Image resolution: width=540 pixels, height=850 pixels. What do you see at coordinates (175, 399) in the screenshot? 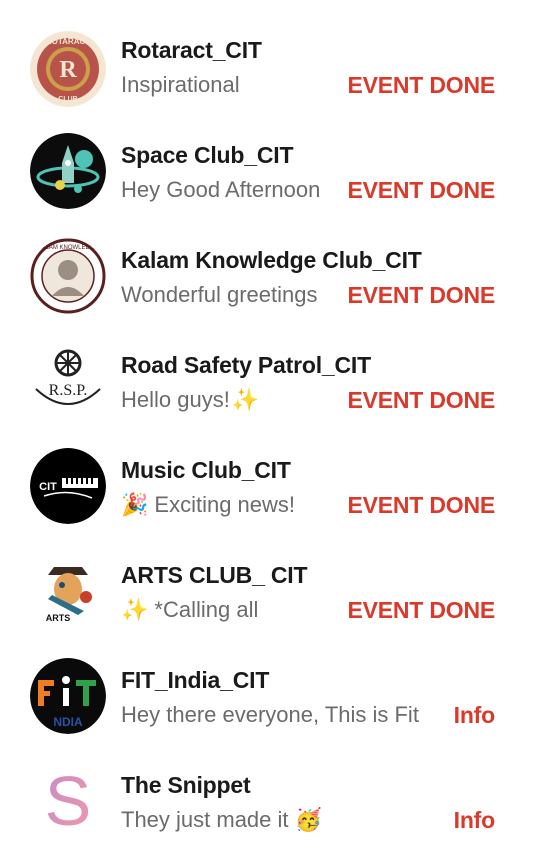
I see `preview-text: Hello guys!` at bounding box center [175, 399].